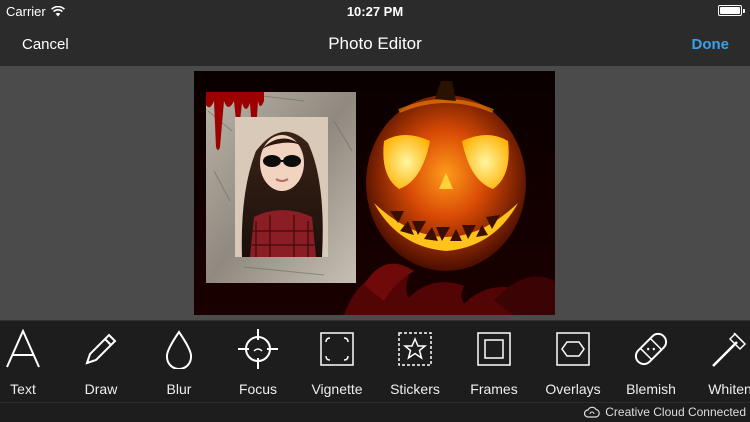 This screenshot has height=422, width=750. What do you see at coordinates (573, 349) in the screenshot?
I see `hexagon-icon` at bounding box center [573, 349].